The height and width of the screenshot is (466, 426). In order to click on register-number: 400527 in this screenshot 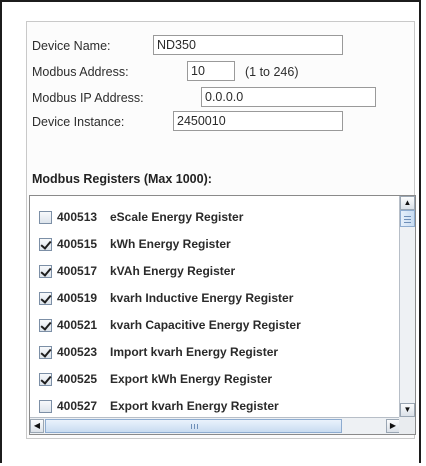, I will do `click(77, 406)`.